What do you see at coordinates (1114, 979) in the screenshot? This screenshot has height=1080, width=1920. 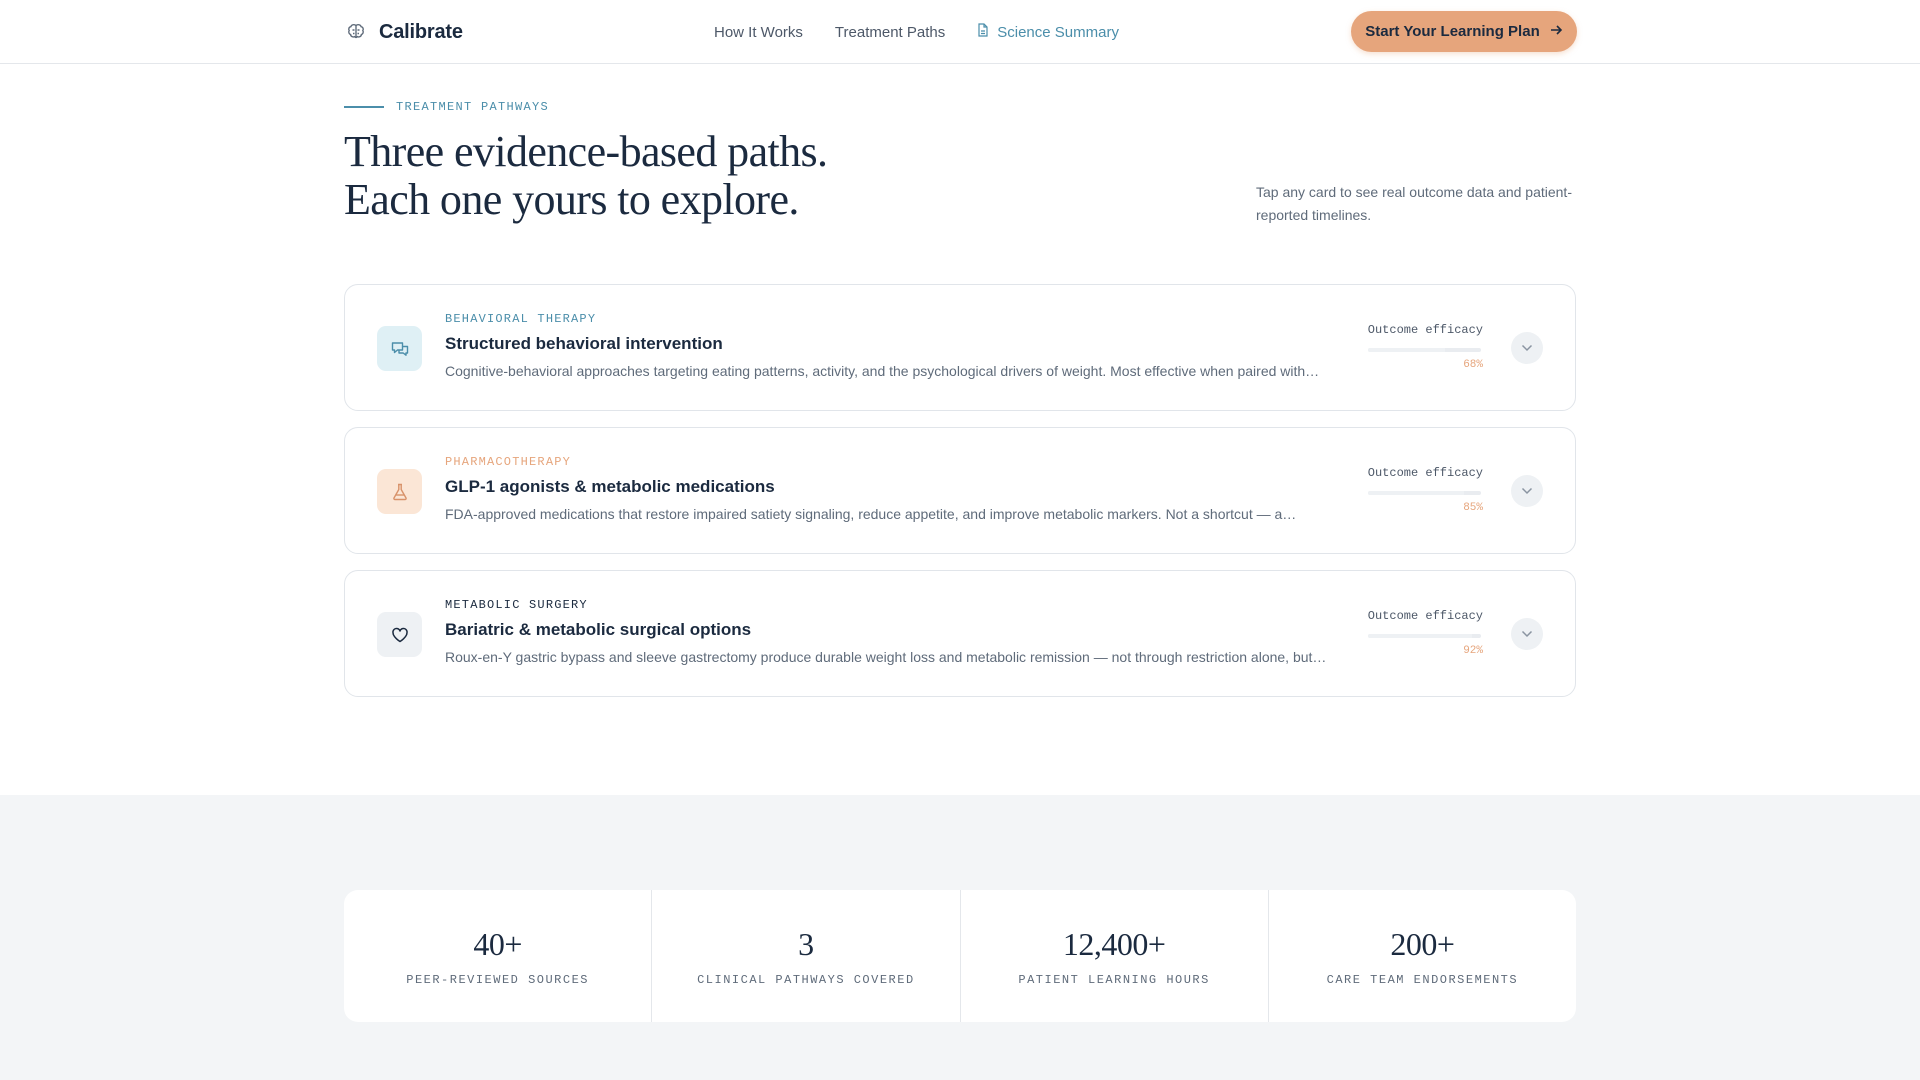 I see `stat-label: PATIENT LEARNING HOURS` at bounding box center [1114, 979].